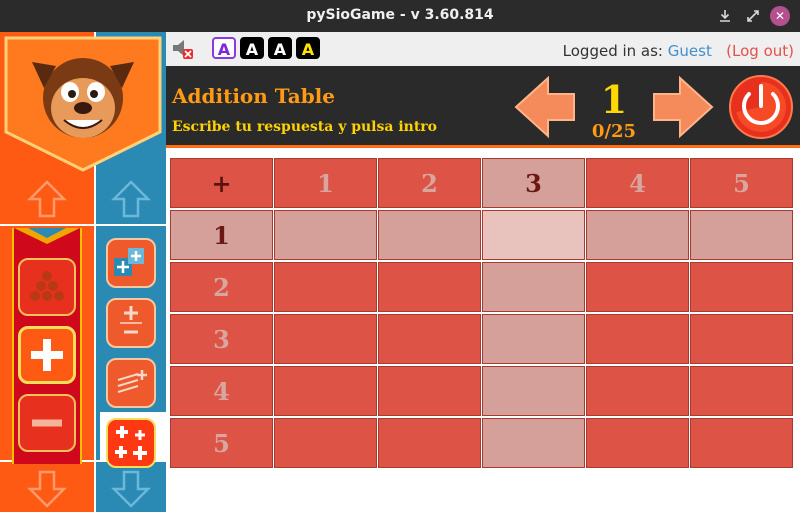 The image size is (800, 512). What do you see at coordinates (131, 199) in the screenshot?
I see `subcategory-up-arrow-icon` at bounding box center [131, 199].